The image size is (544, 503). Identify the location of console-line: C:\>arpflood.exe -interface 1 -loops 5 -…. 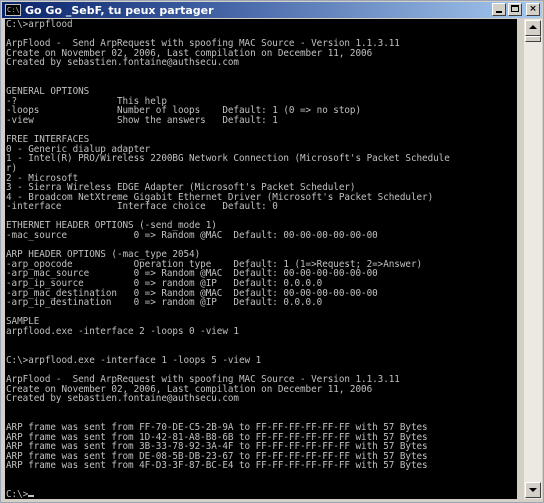
(134, 360).